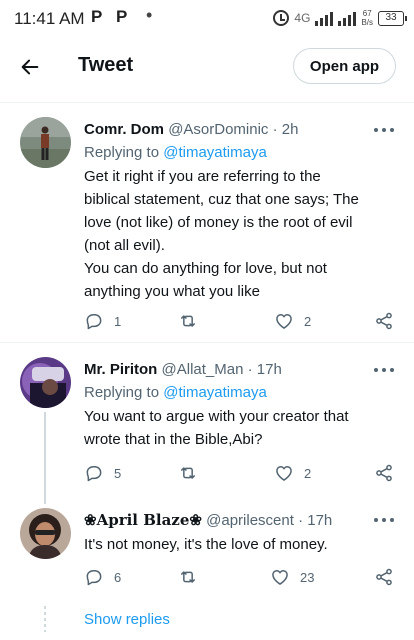 This screenshot has width=414, height=640. Describe the element at coordinates (250, 520) in the screenshot. I see `username: @aprilescent` at that location.